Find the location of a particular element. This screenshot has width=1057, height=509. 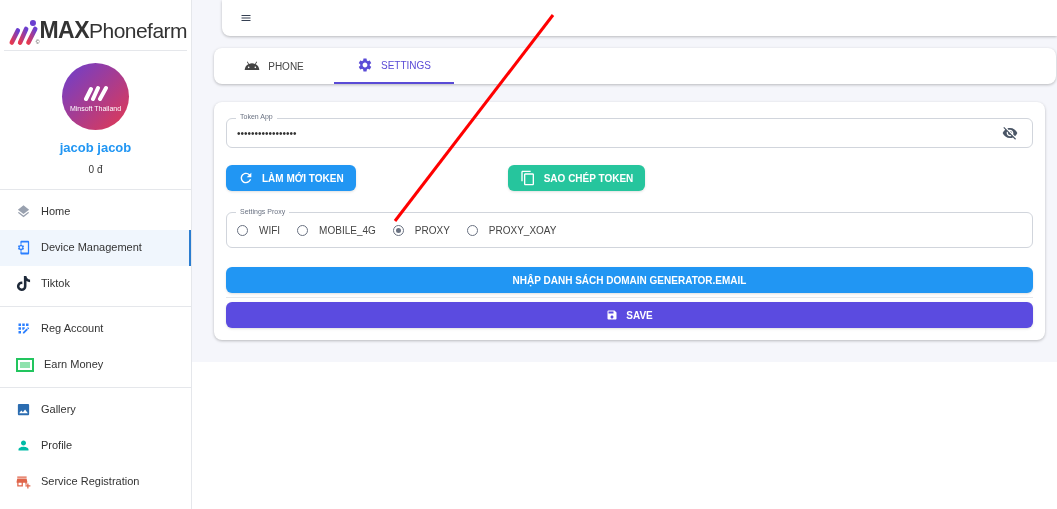

logo-text: MAXPhonefarm is located at coordinates (113, 30).